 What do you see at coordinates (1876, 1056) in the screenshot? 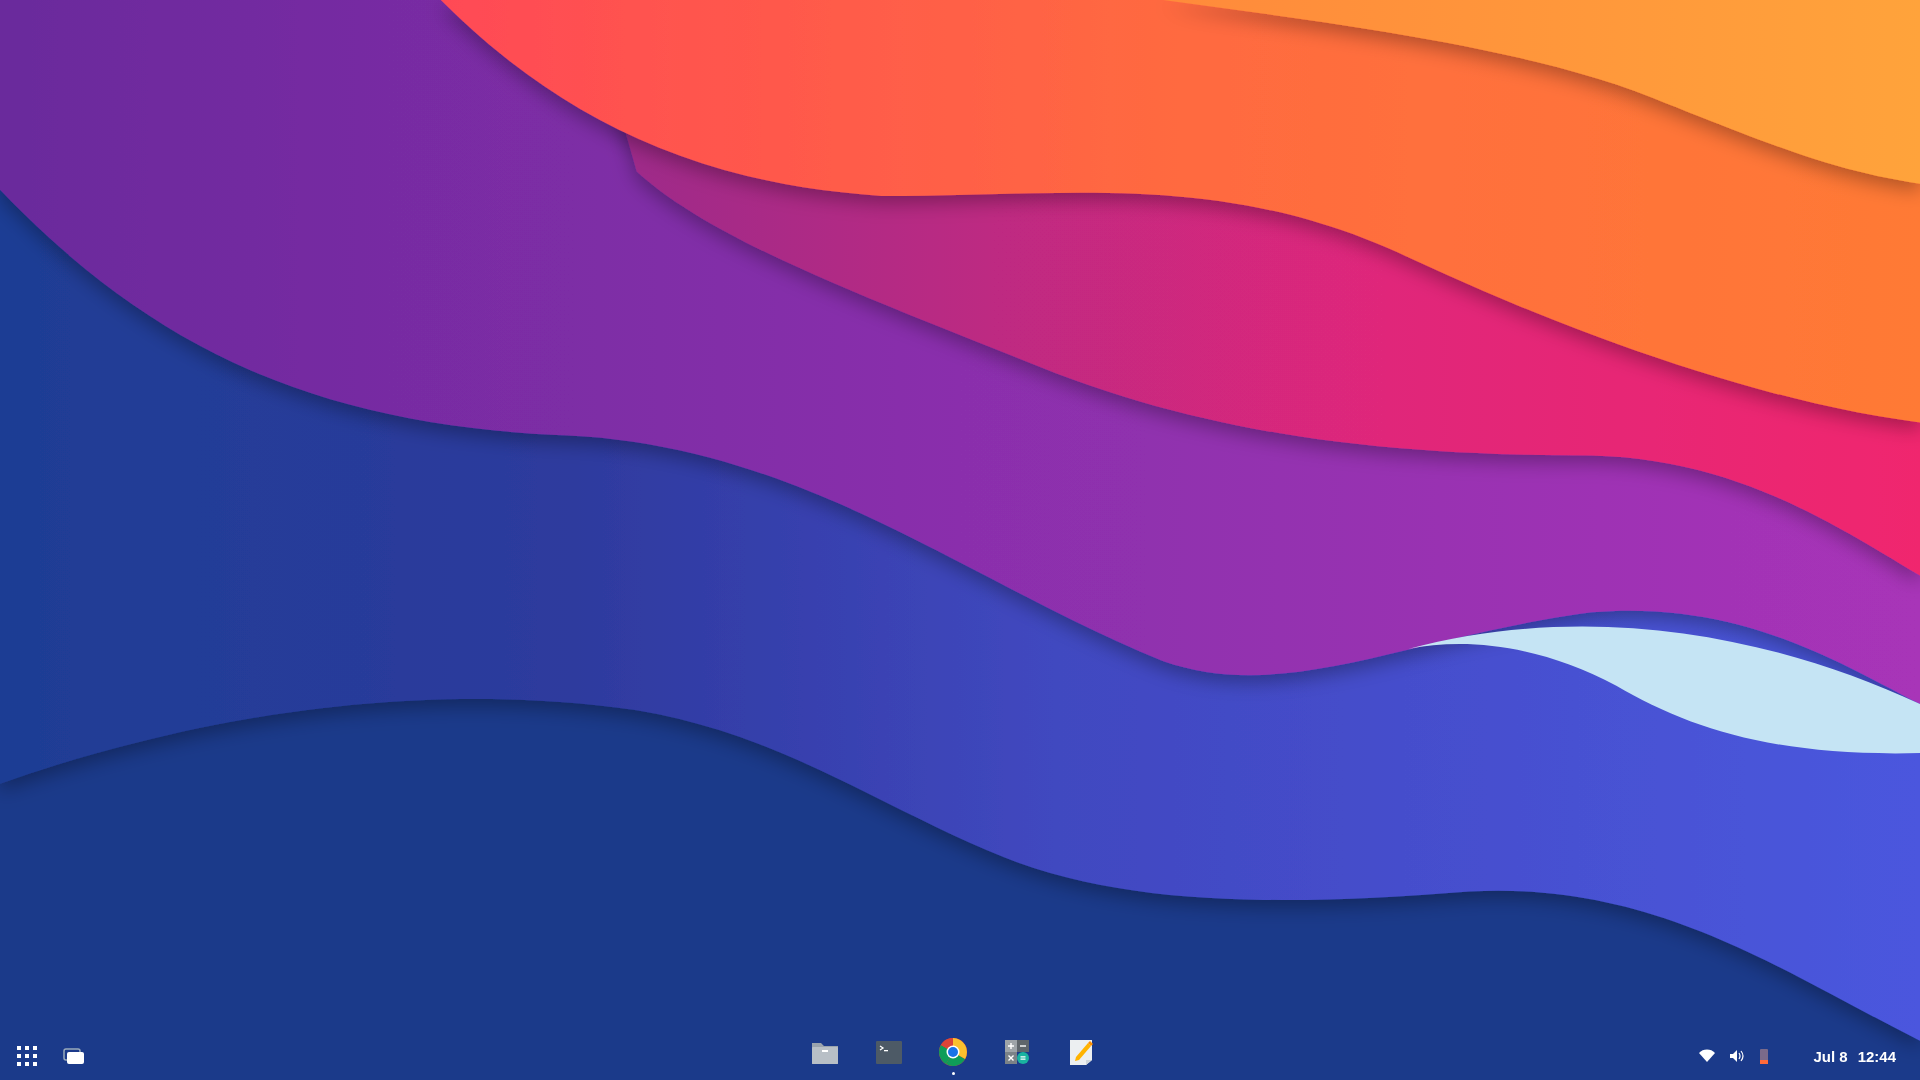
I see `time-text: 12:44` at bounding box center [1876, 1056].